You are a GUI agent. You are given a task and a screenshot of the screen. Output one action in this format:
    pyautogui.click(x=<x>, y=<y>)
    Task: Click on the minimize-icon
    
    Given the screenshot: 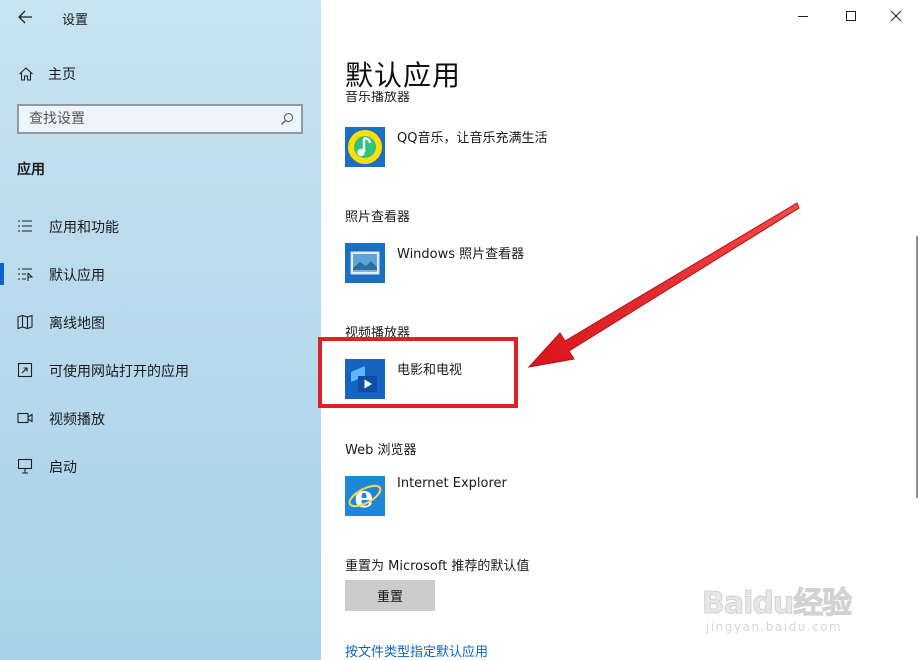 What is the action you would take?
    pyautogui.click(x=803, y=16)
    